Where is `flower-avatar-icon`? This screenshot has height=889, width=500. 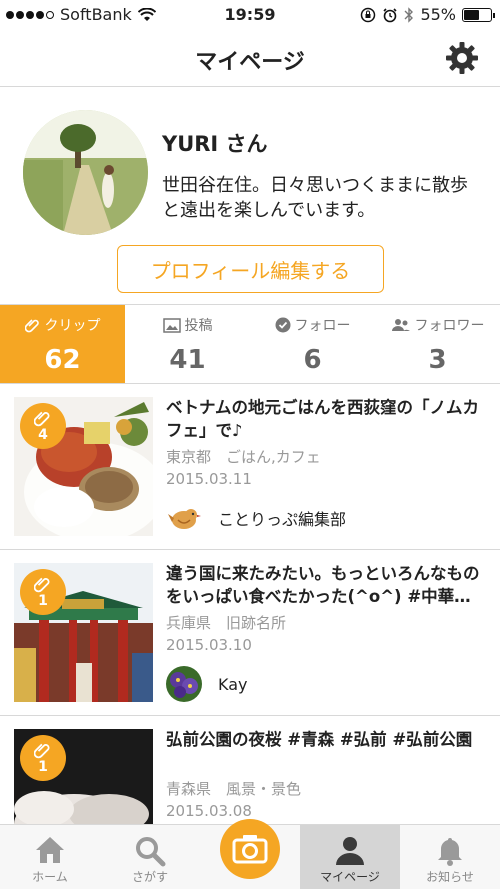
flower-avatar-icon is located at coordinates (184, 684).